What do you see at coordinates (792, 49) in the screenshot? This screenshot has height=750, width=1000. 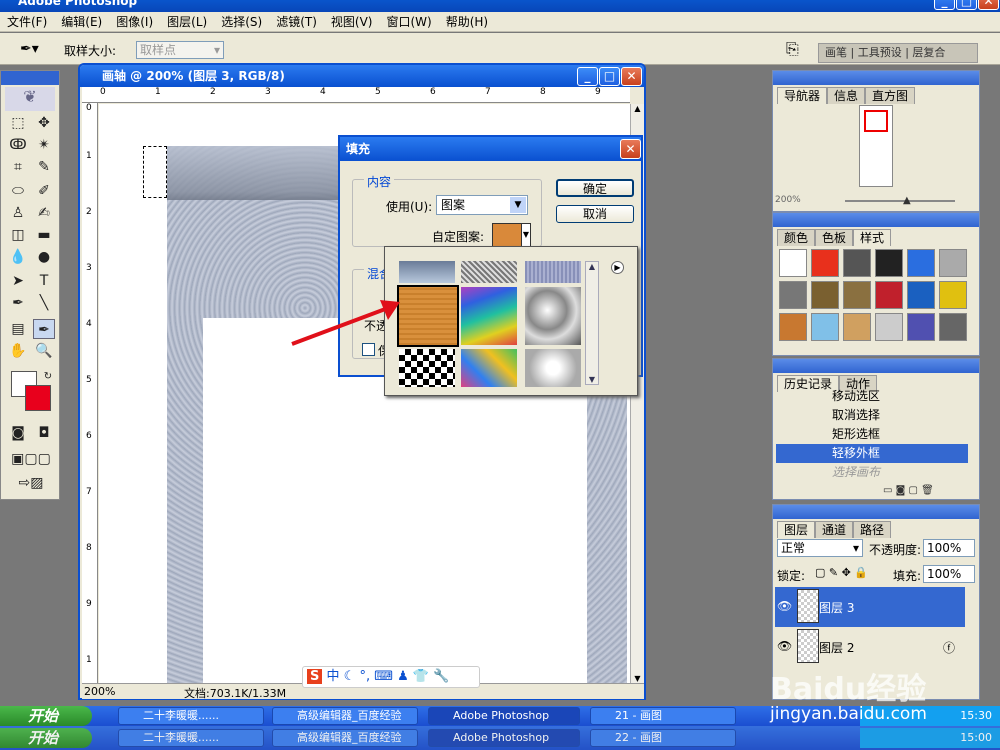 I see `file-browser-icon: ⎘` at bounding box center [792, 49].